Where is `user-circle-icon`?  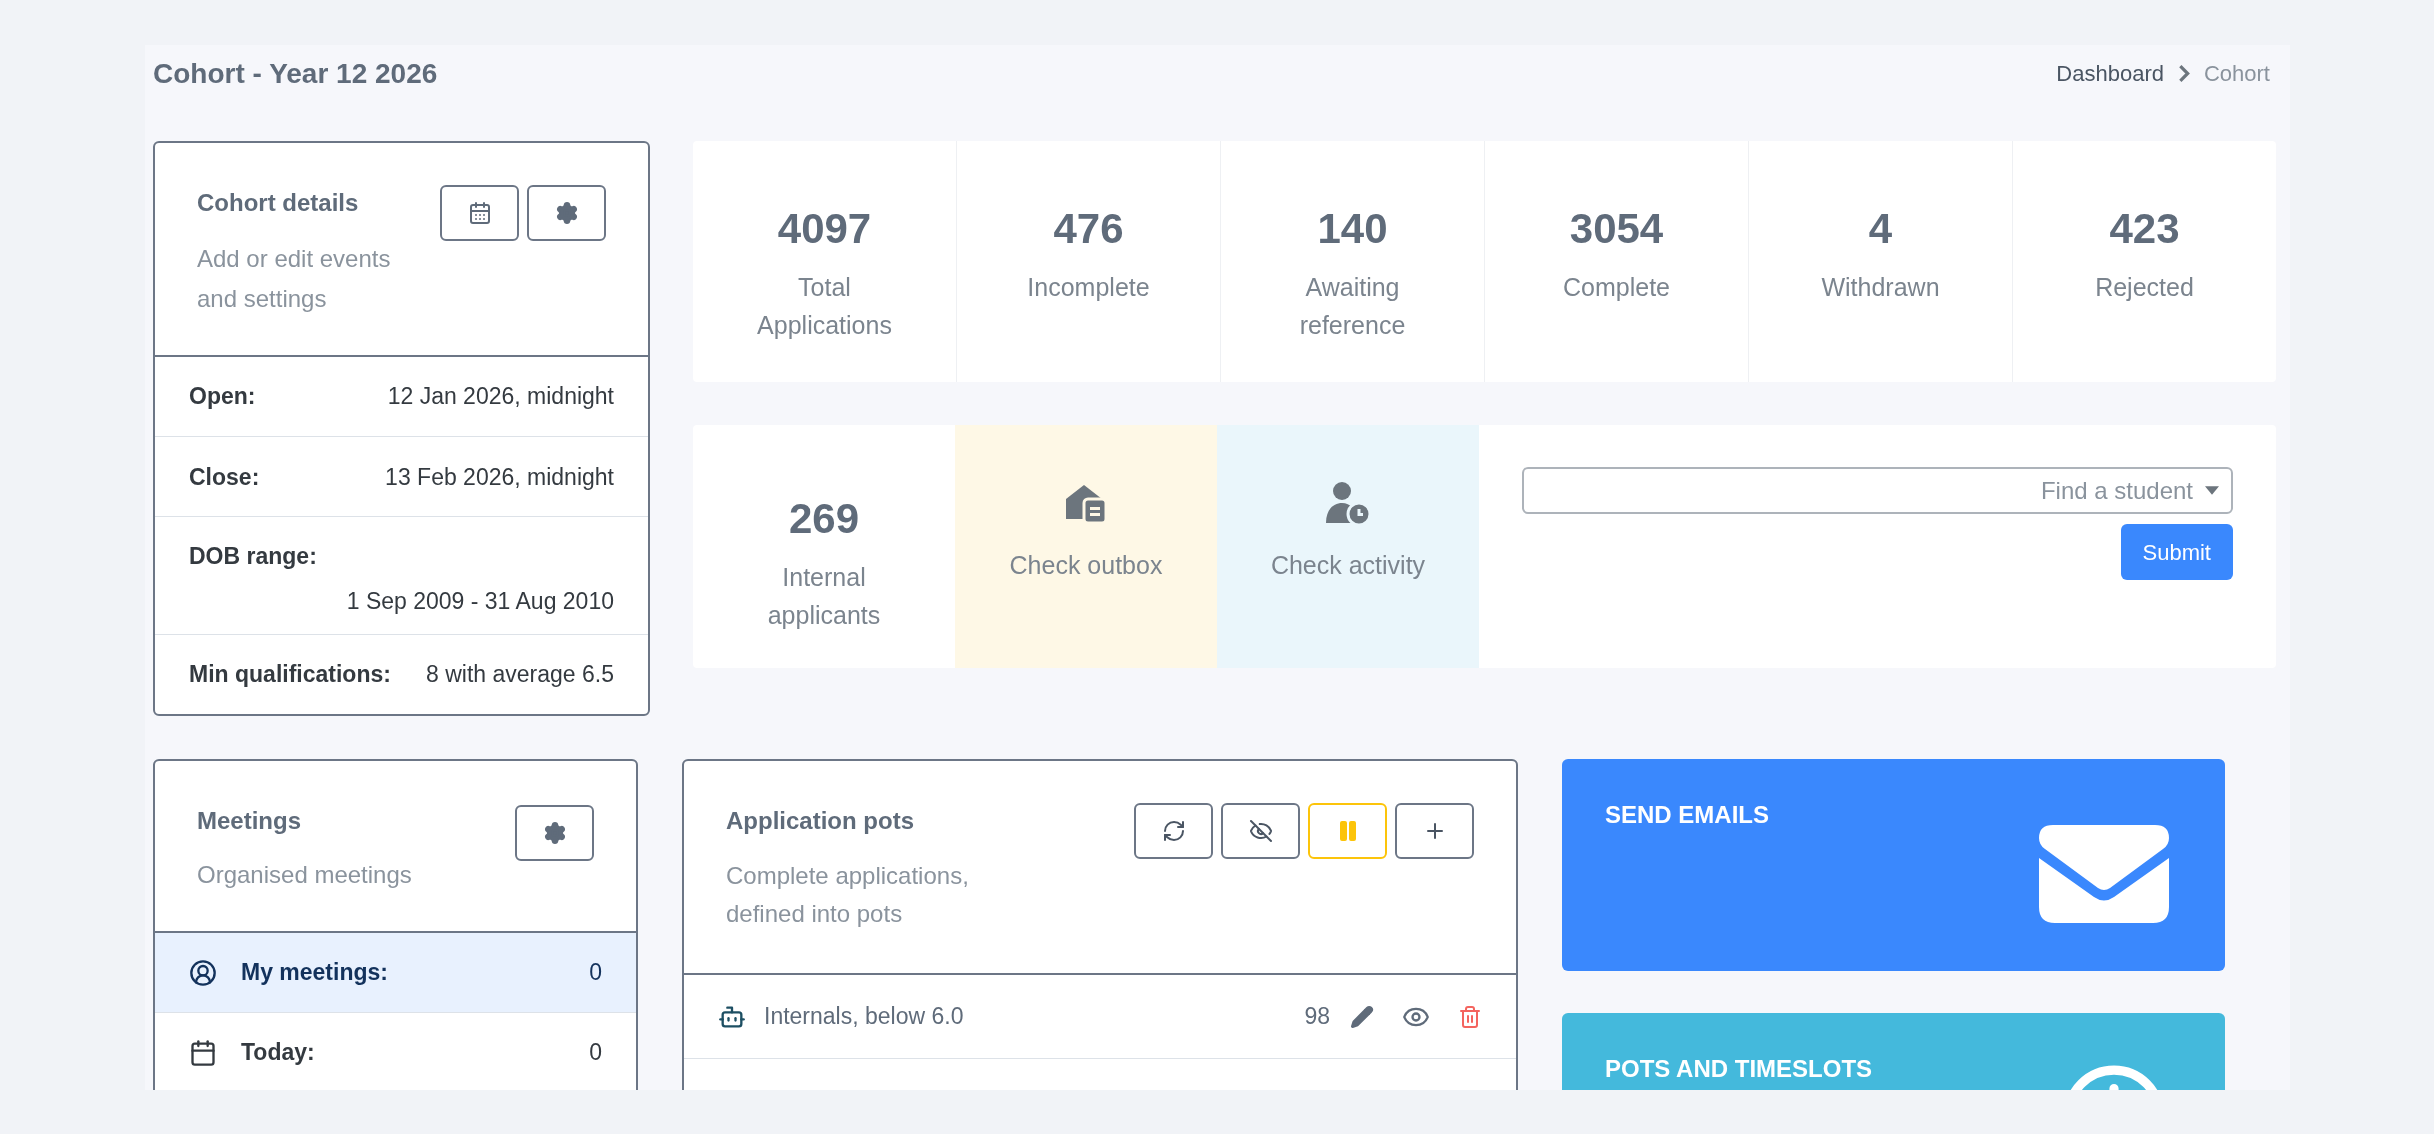 user-circle-icon is located at coordinates (203, 972).